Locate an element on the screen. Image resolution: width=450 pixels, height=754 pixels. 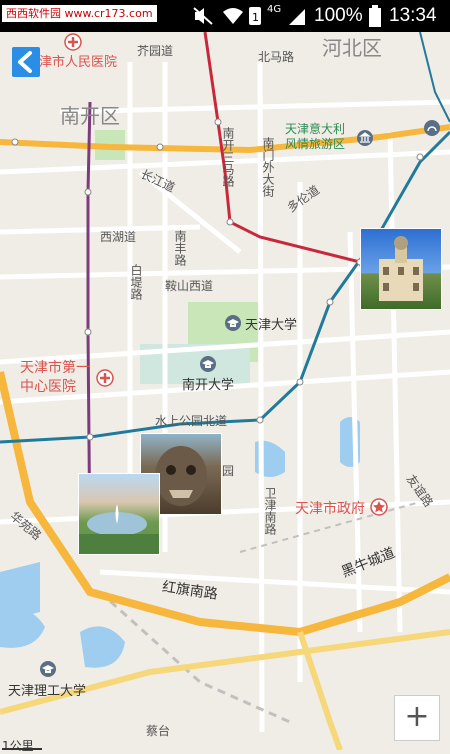
signal-icon is located at coordinates (297, 17).